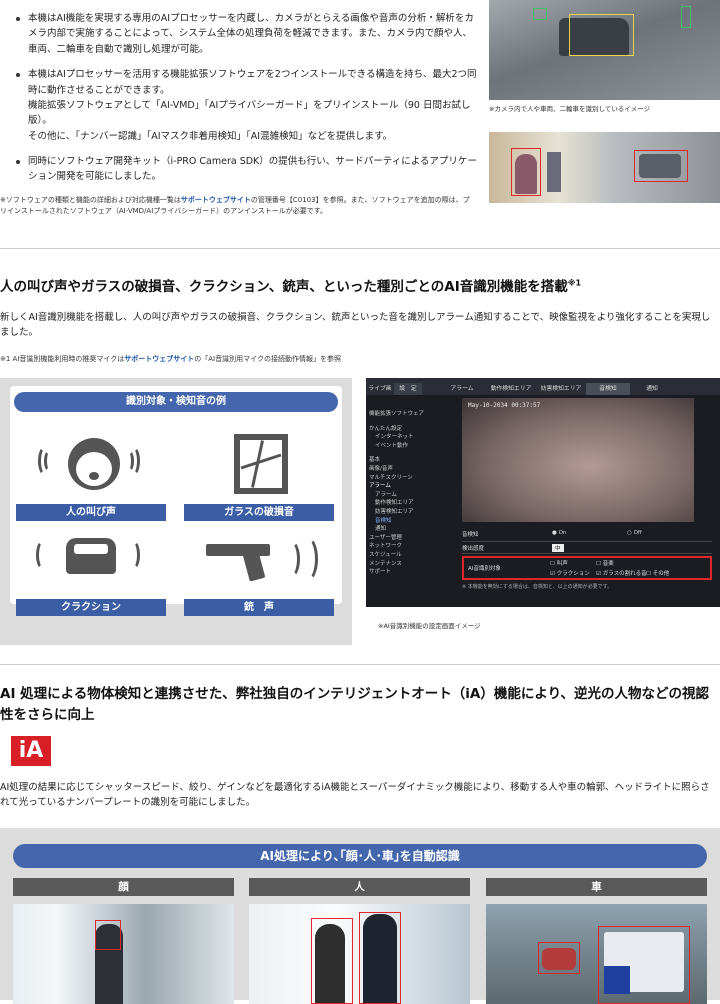 The image size is (720, 1004). What do you see at coordinates (462, 389) in the screenshot?
I see `tab-alarm: アラーム` at bounding box center [462, 389].